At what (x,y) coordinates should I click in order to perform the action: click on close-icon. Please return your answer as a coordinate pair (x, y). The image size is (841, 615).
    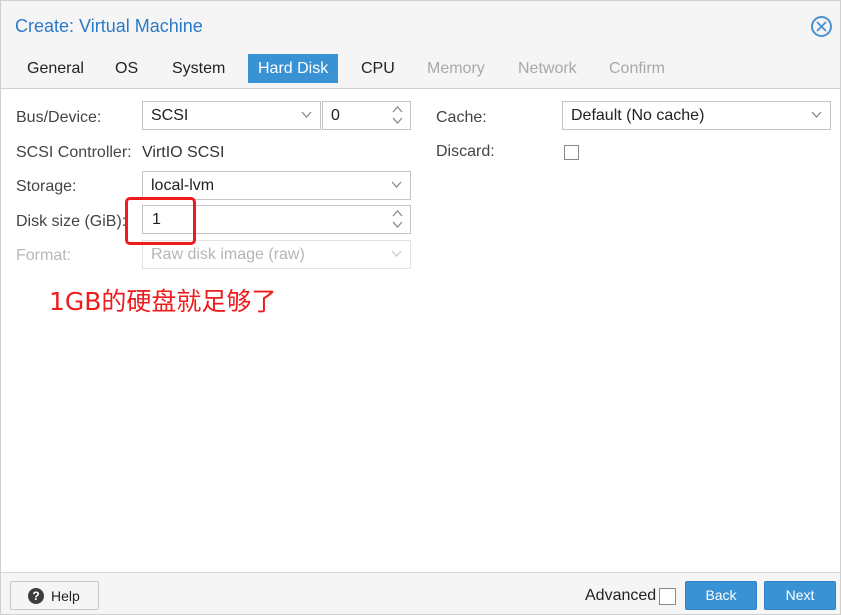
    Looking at the image, I should click on (821, 26).